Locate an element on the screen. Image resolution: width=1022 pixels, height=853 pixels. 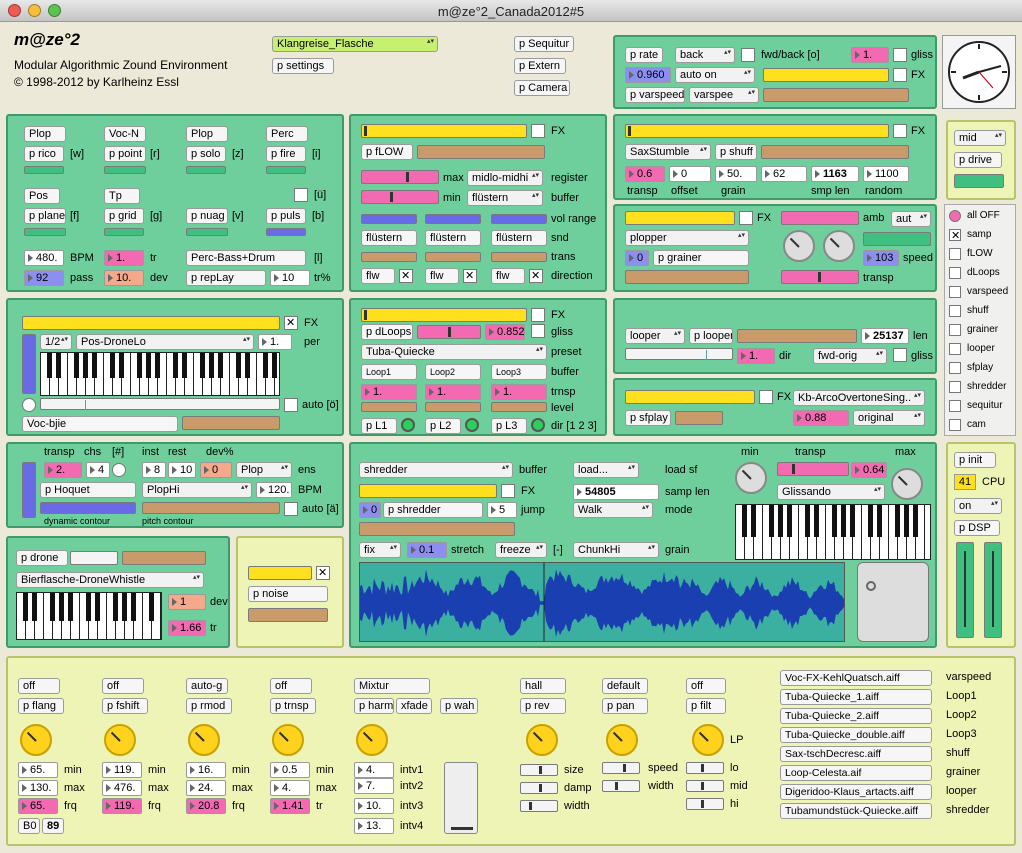
mode-dropdown: Walk is located at coordinates (613, 510).